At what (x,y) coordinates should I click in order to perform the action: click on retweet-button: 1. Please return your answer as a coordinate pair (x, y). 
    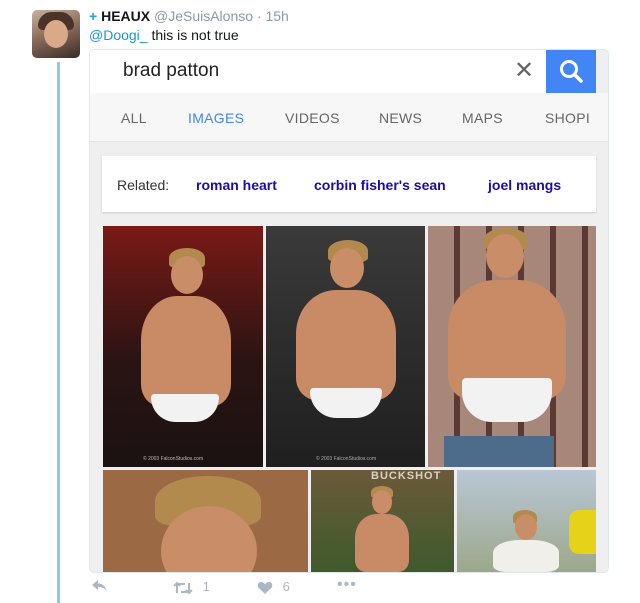
    Looking at the image, I should click on (191, 587).